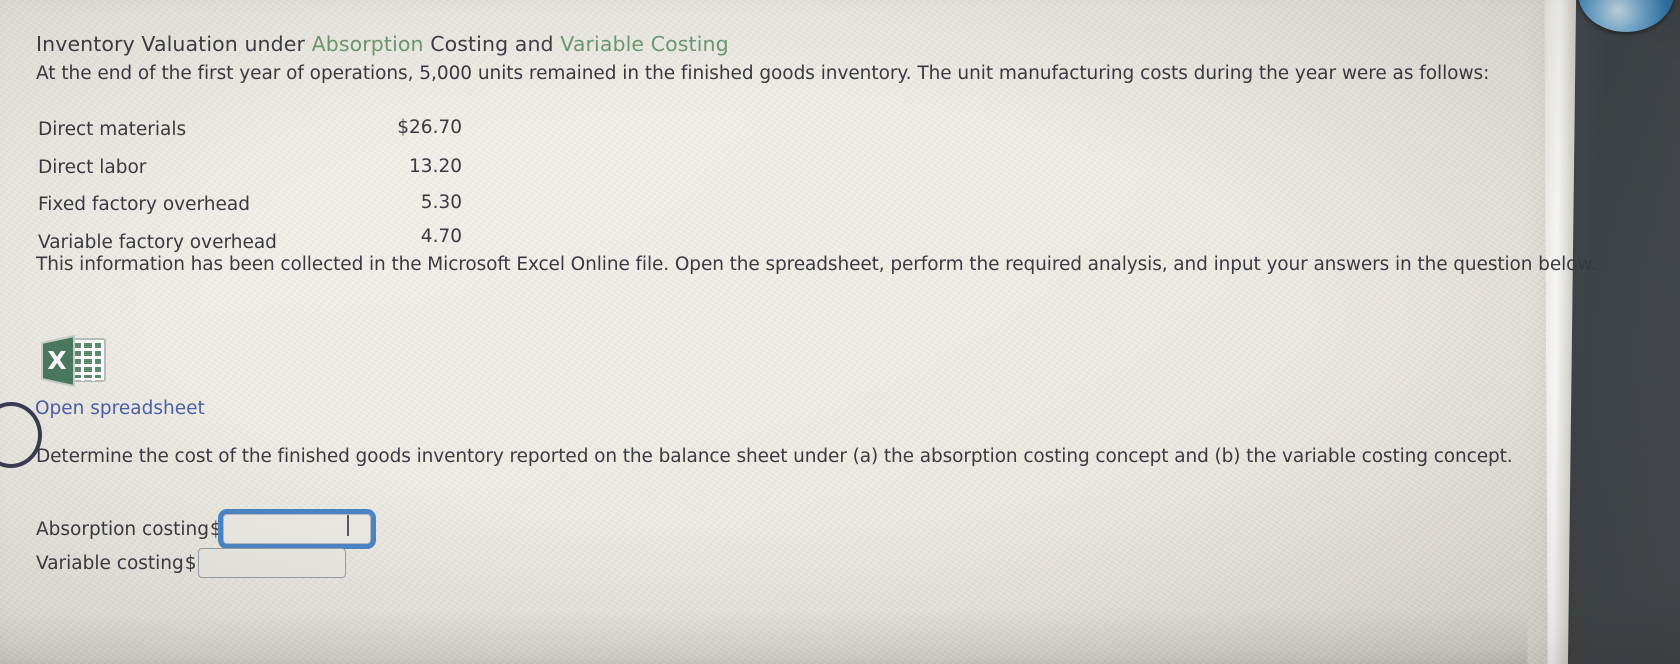  Describe the element at coordinates (253, 133) in the screenshot. I see `table-row: Direct materials $26.70` at that location.